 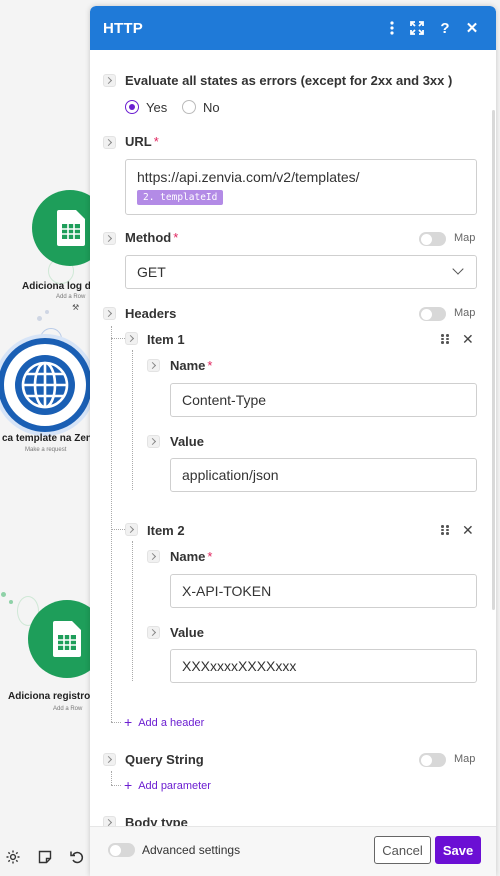 I want to click on item-2-value-value: XXXxxxxXXXXxxx, so click(x=239, y=666).